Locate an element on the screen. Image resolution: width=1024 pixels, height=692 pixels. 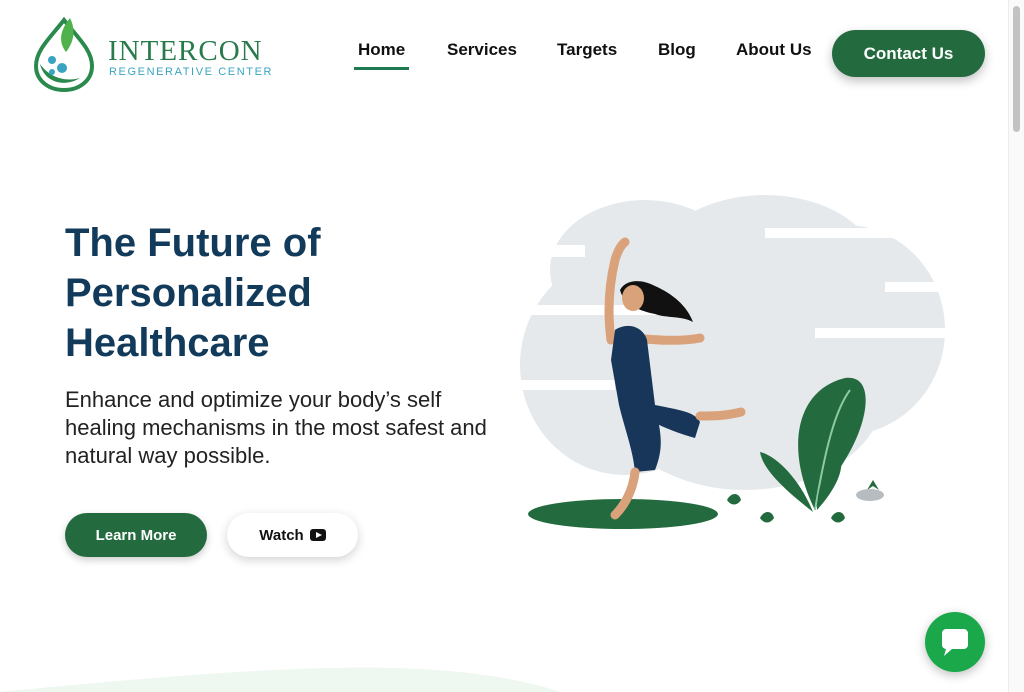
hero-title-line2: Personalized is located at coordinates (188, 293).